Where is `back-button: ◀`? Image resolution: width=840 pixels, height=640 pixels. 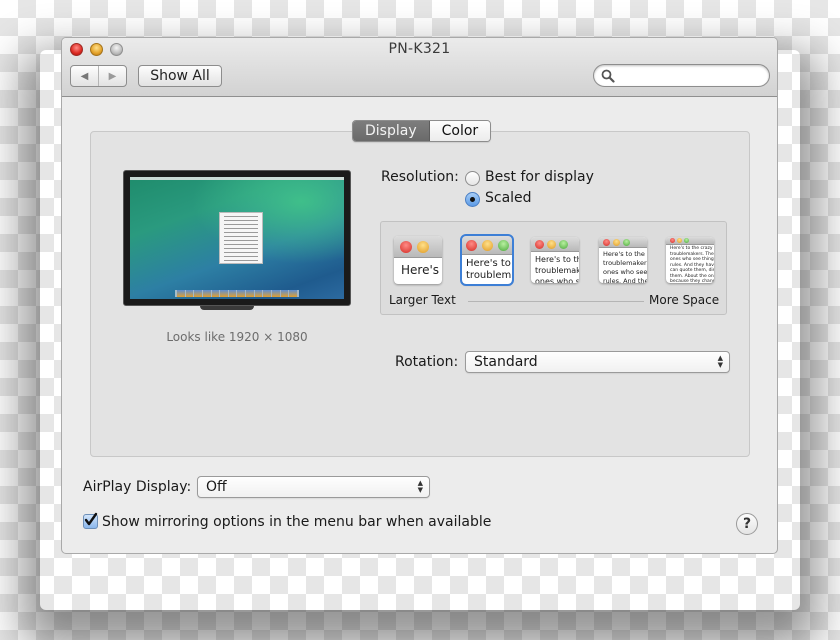 back-button: ◀ is located at coordinates (84, 76).